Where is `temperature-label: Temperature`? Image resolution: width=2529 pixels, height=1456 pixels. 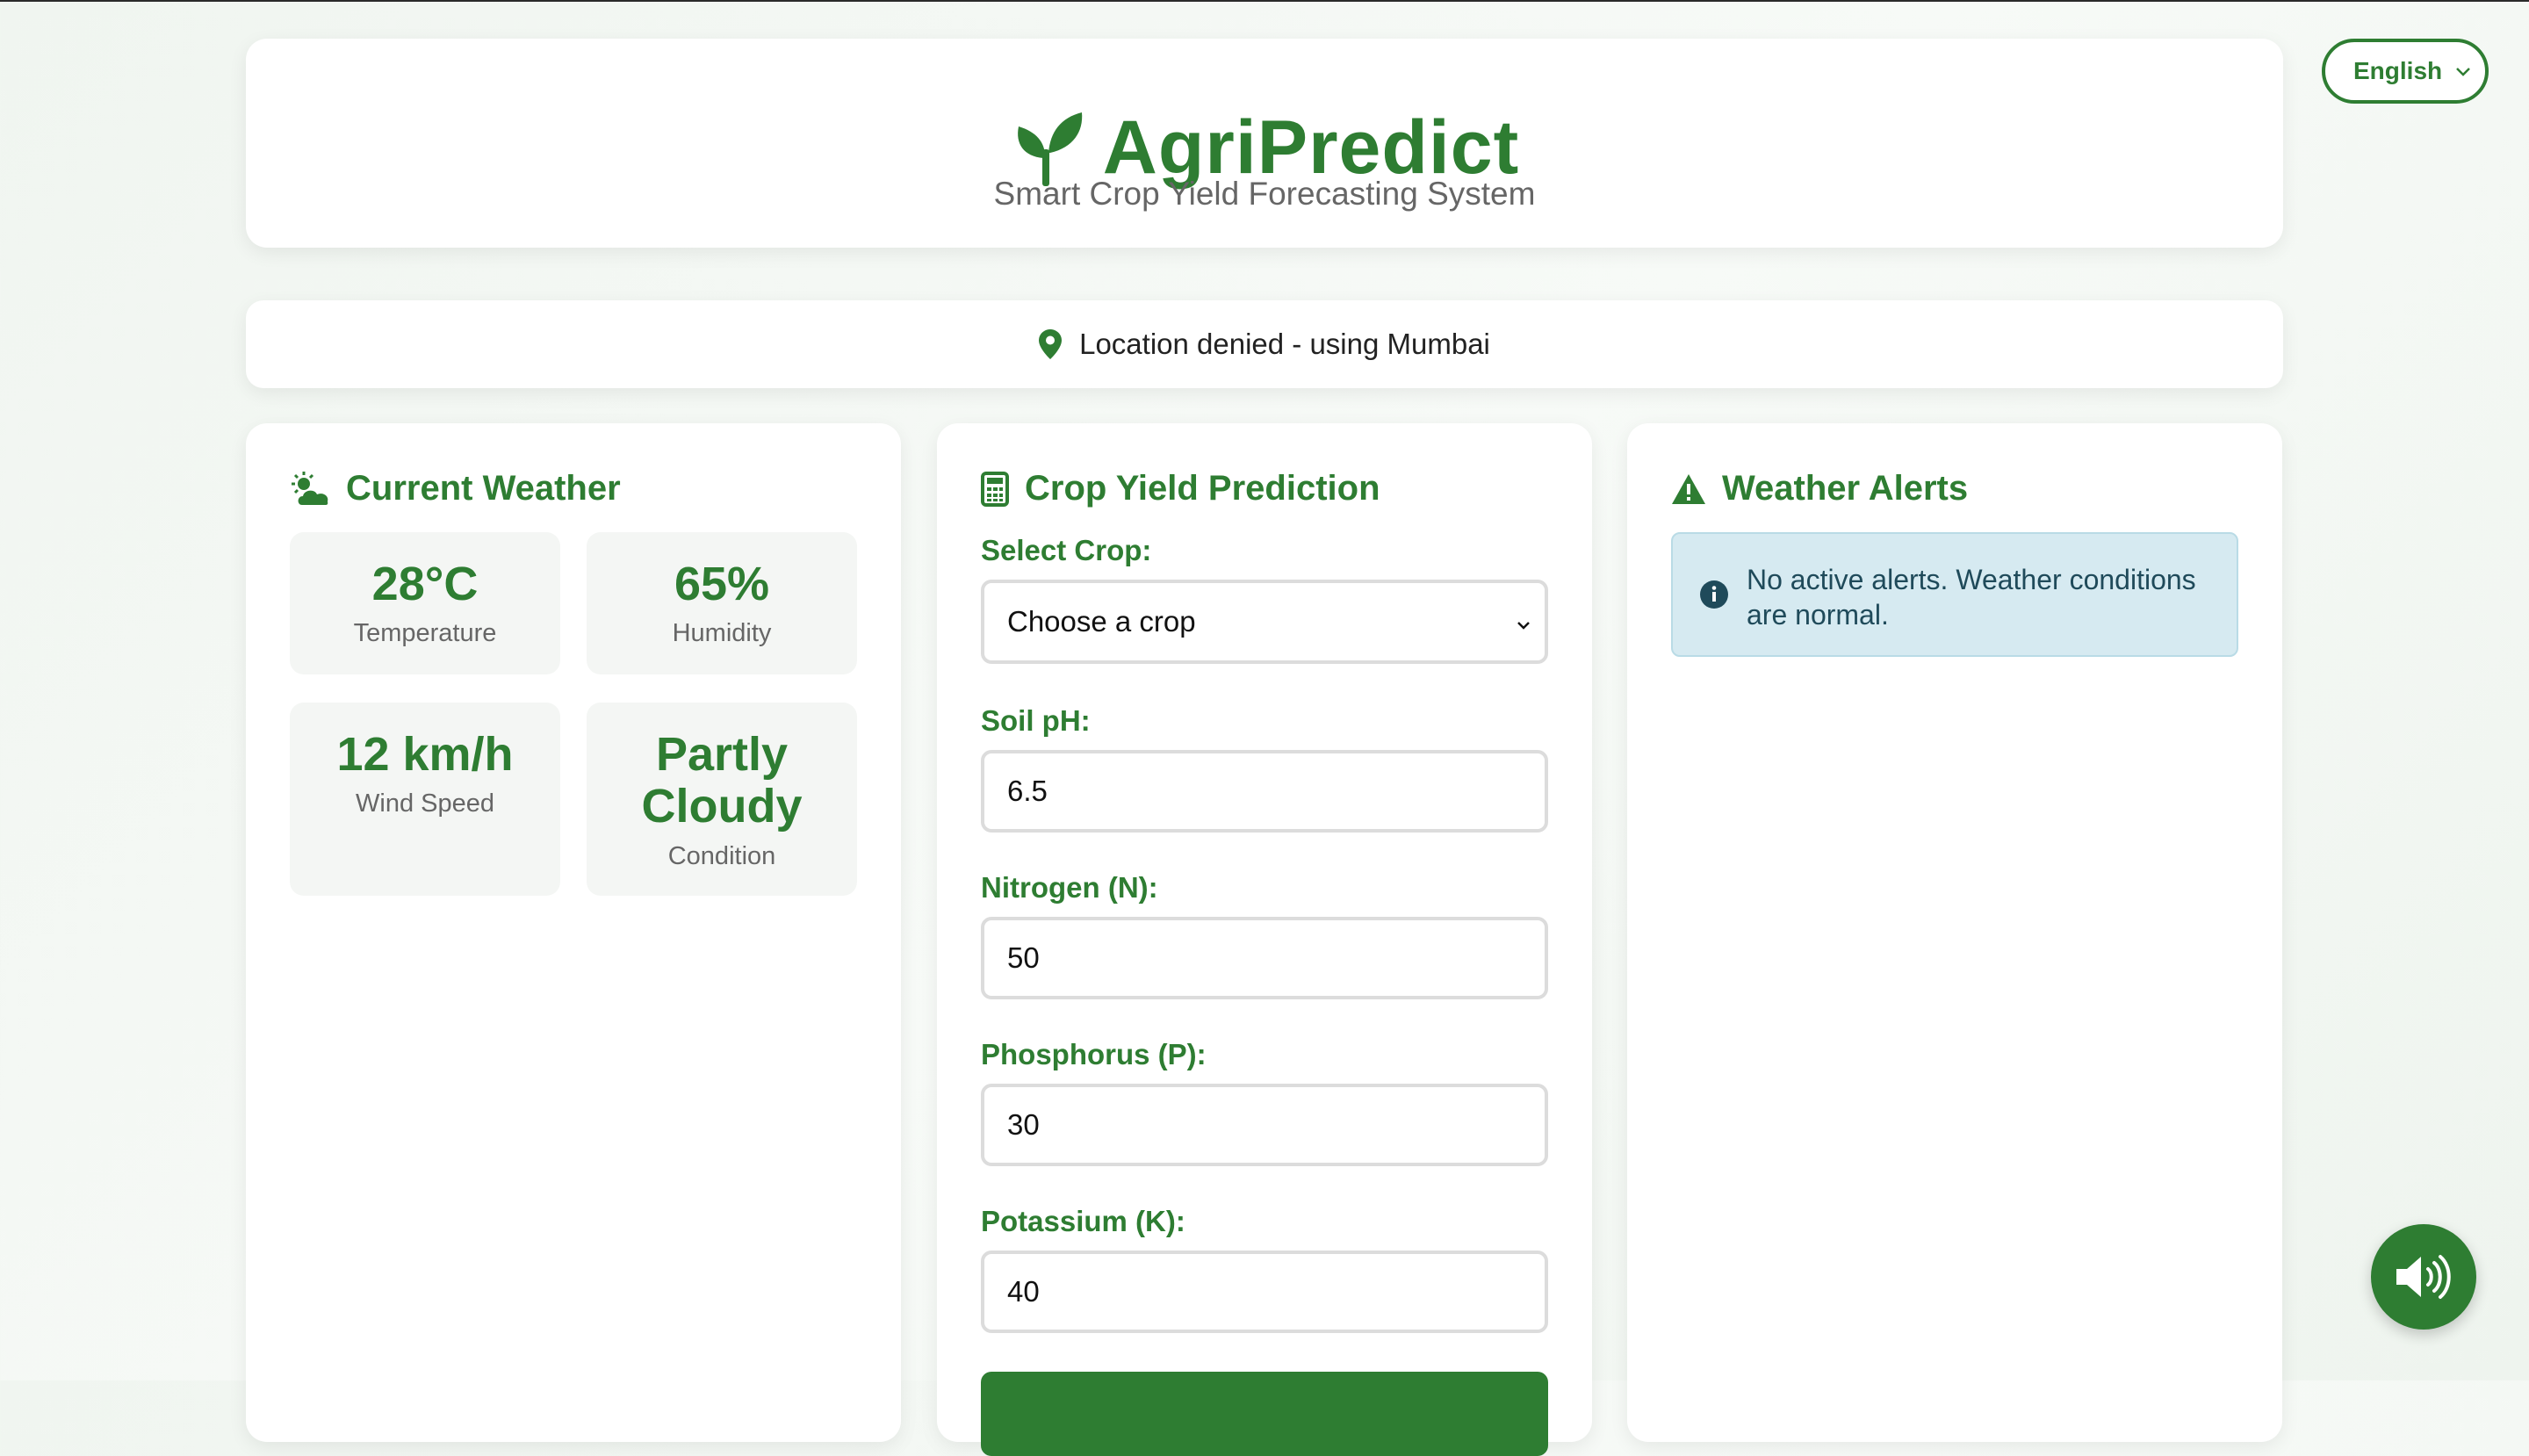
temperature-label: Temperature is located at coordinates (425, 633).